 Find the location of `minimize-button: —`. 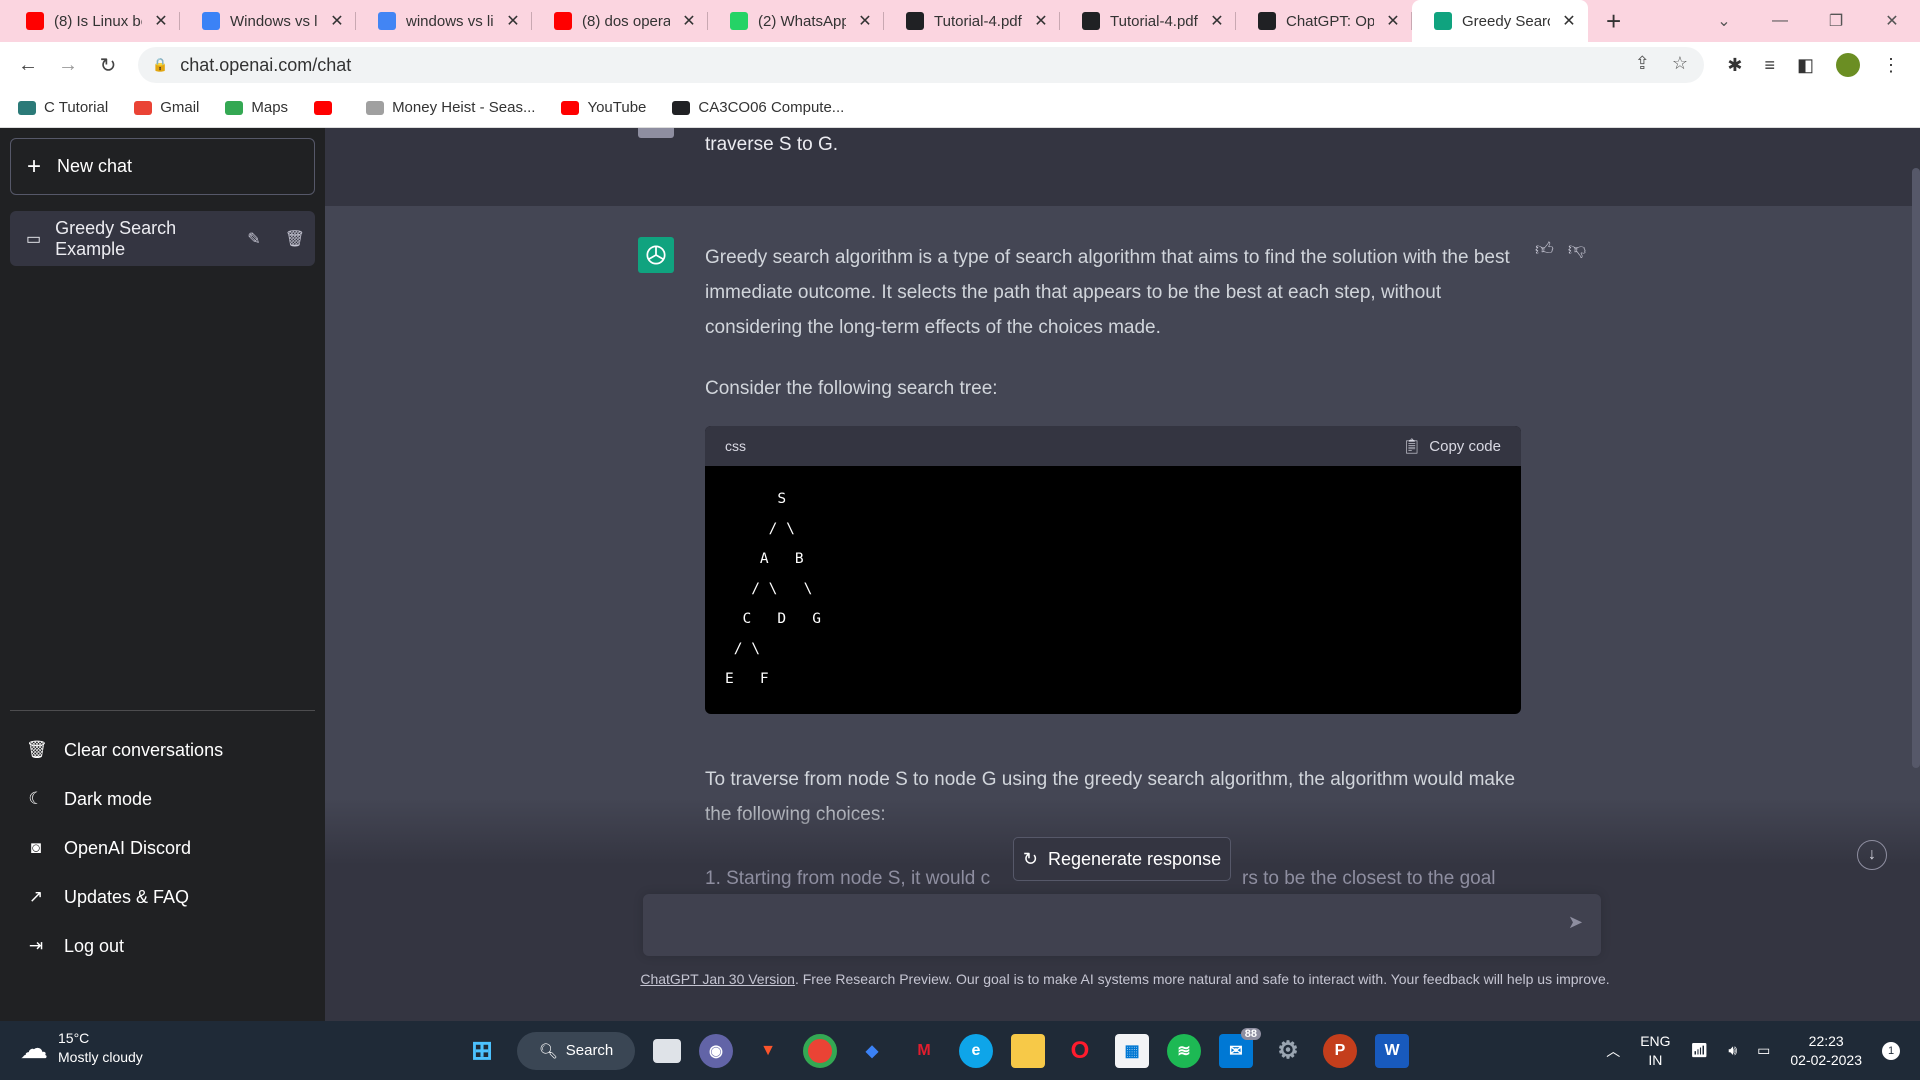

minimize-button: — is located at coordinates (1780, 21).